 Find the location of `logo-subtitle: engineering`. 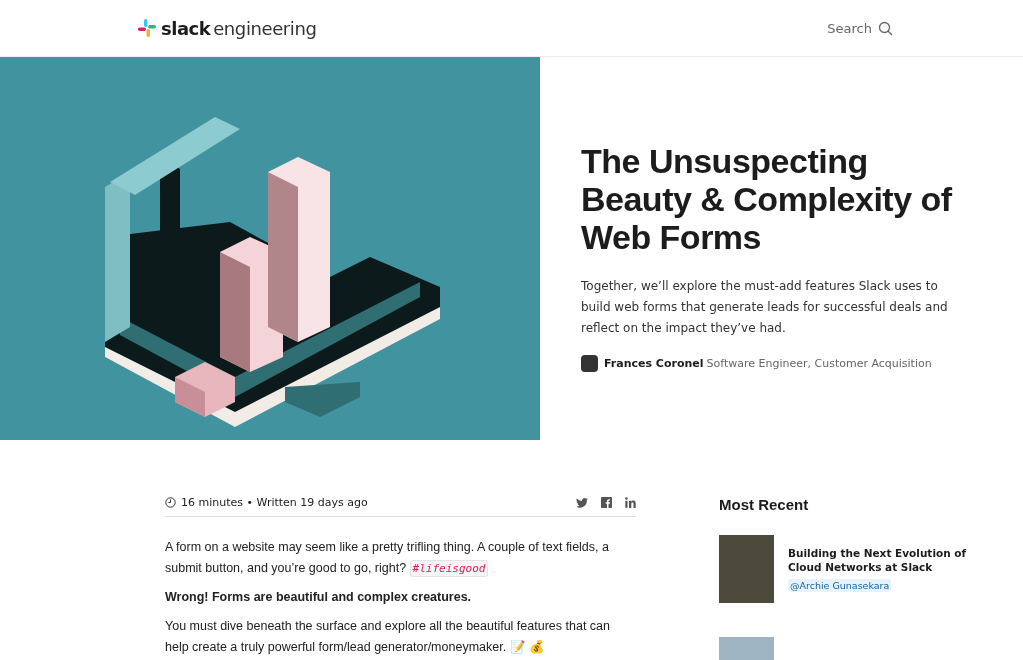

logo-subtitle: engineering is located at coordinates (265, 28).